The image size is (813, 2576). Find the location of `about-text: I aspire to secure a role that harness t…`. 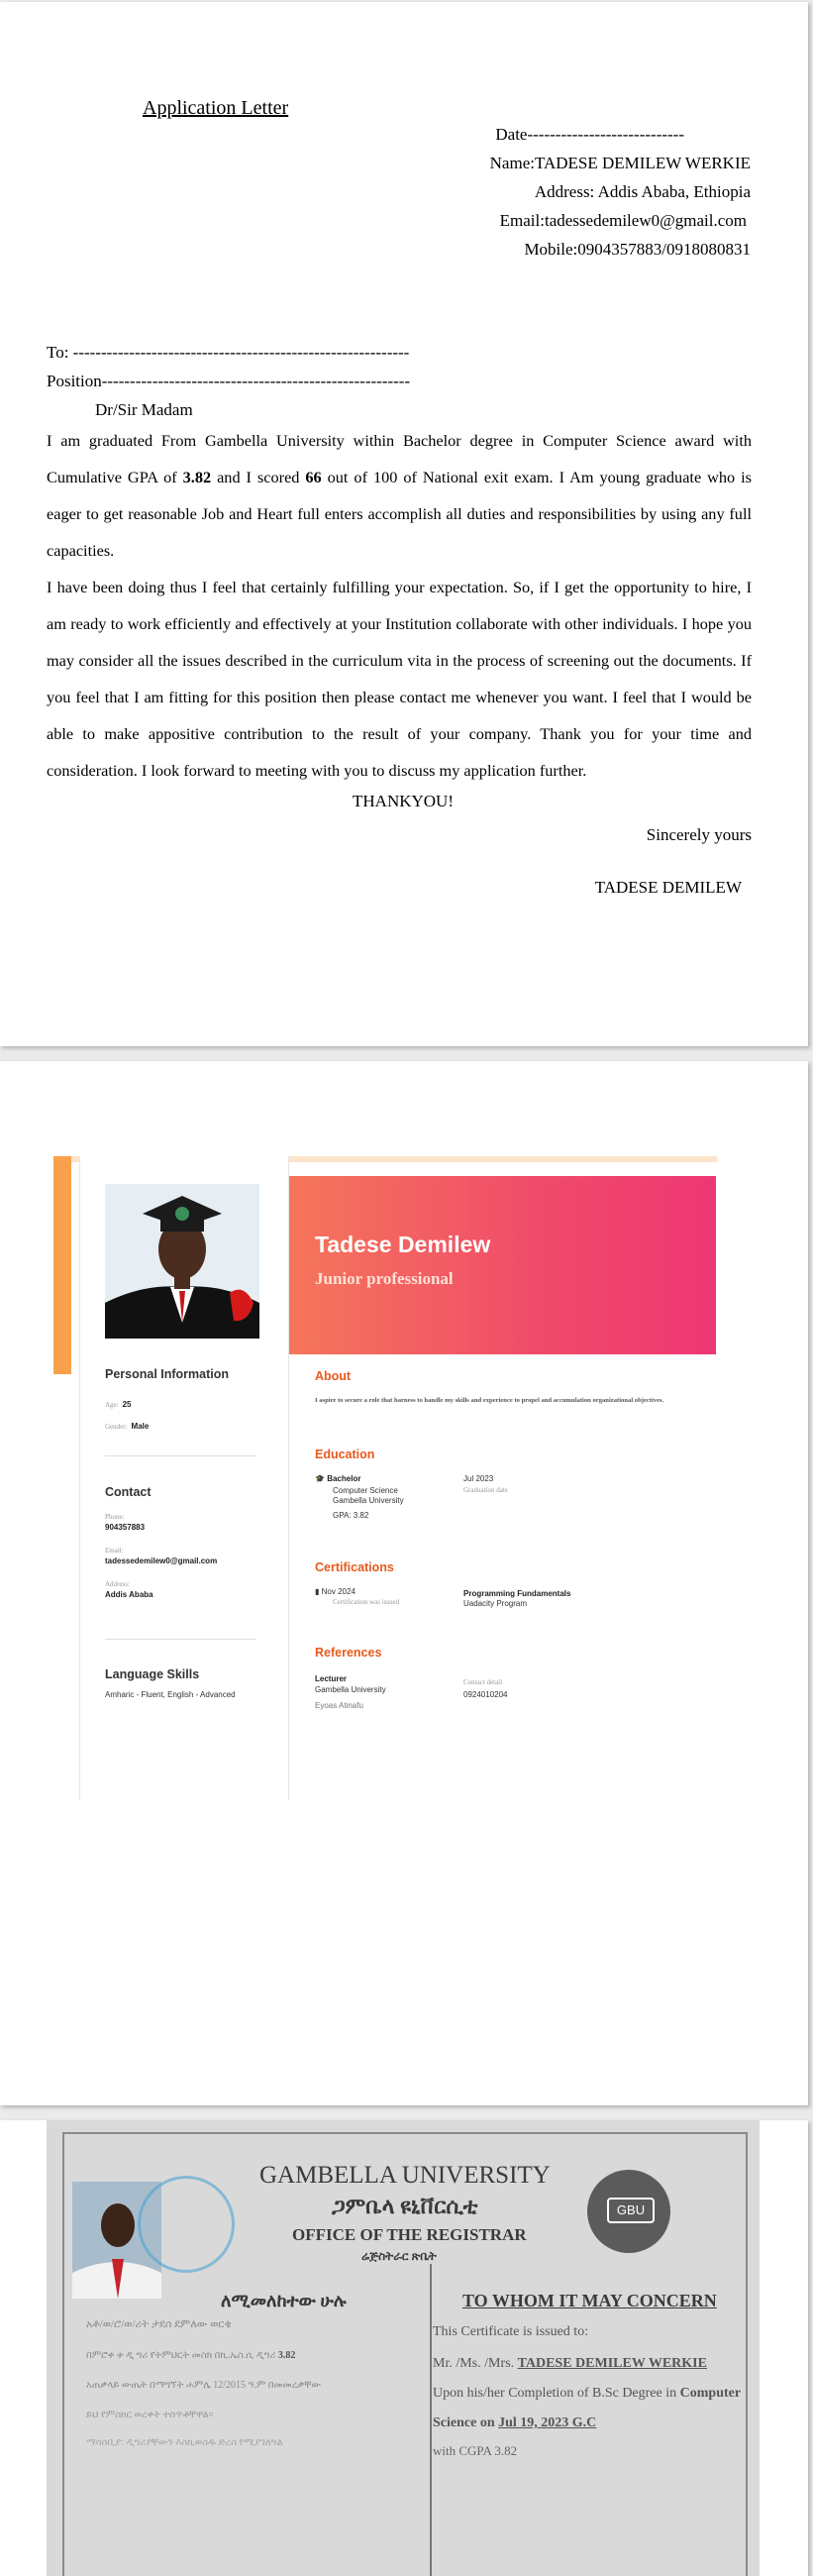

about-text: I aspire to secure a role that harness t… is located at coordinates (490, 1400).